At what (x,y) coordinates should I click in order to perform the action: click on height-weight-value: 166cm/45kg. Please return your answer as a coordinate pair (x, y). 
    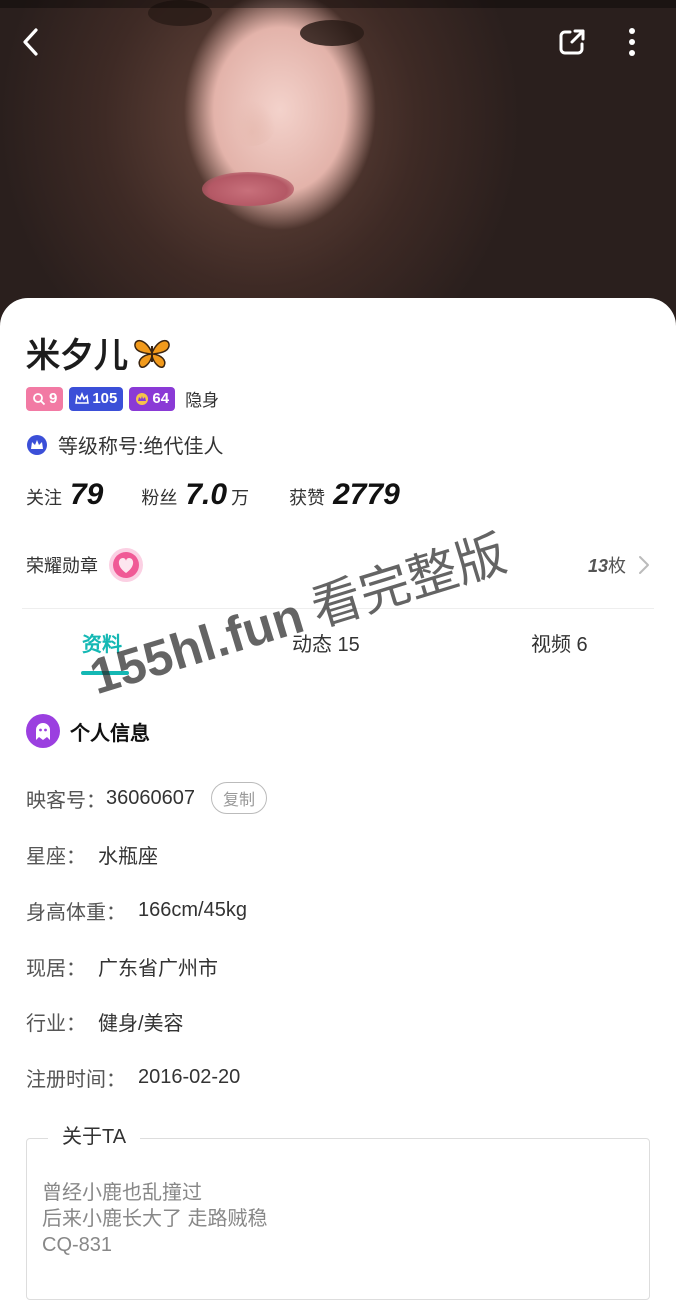
    Looking at the image, I should click on (192, 910).